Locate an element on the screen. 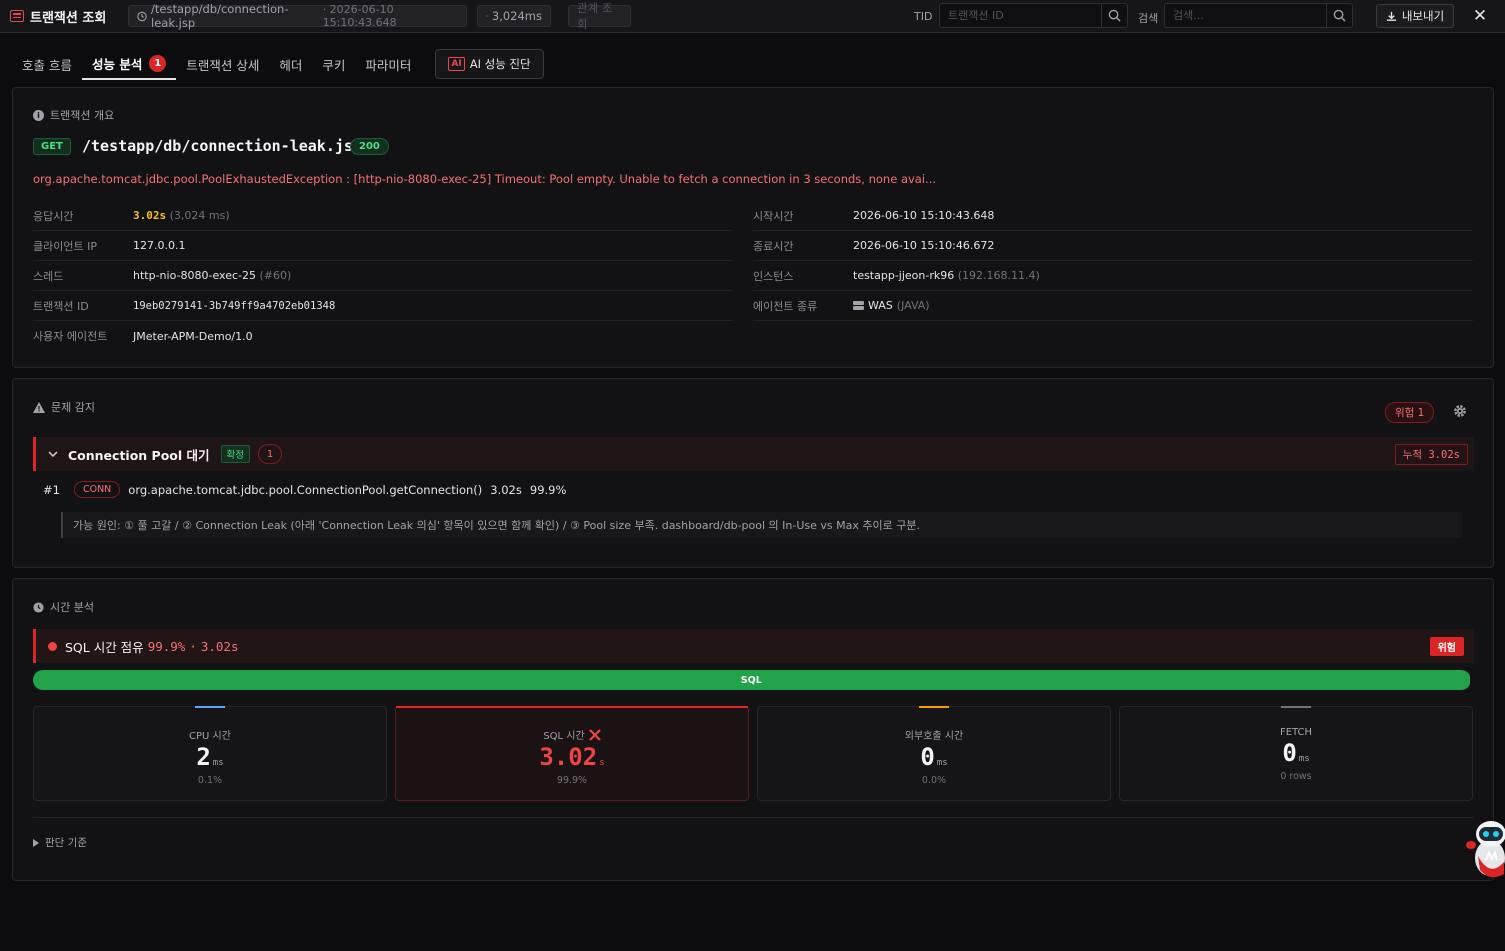 This screenshot has height=951, width=1505. metric-sub: 0.1% is located at coordinates (210, 780).